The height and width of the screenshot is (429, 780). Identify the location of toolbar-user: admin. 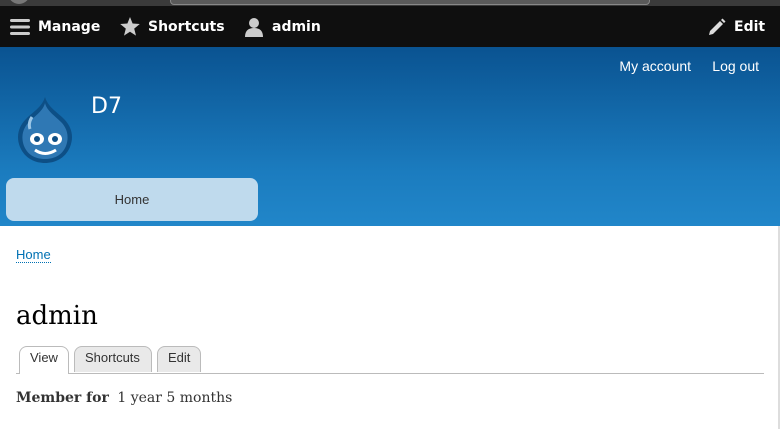
(282, 26).